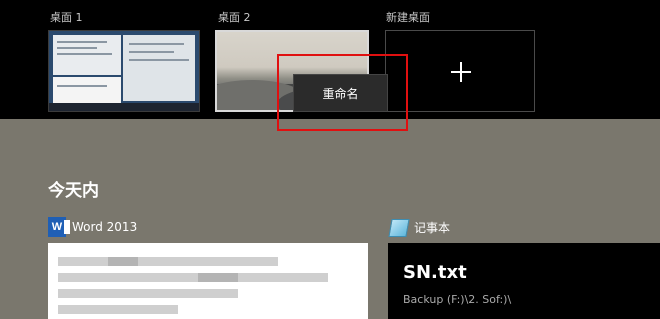  What do you see at coordinates (87, 90) in the screenshot?
I see `window-preview` at bounding box center [87, 90].